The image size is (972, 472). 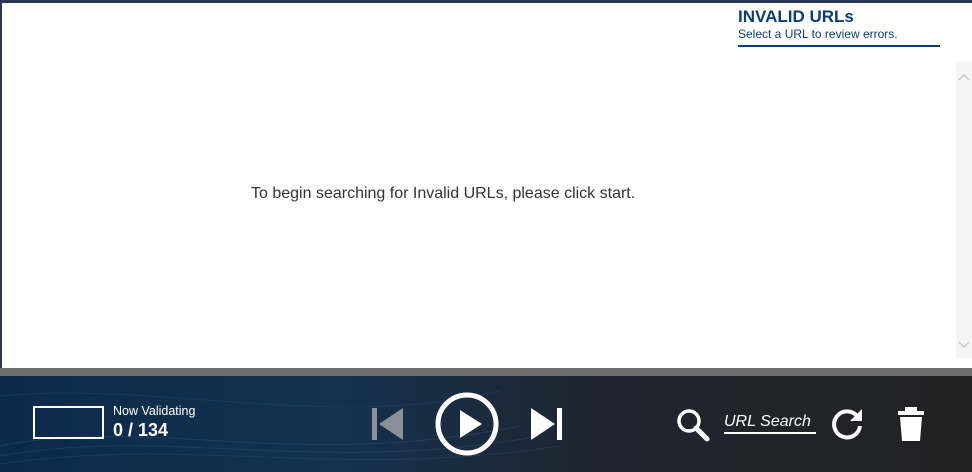 I want to click on scroll-up-icon, so click(x=964, y=77).